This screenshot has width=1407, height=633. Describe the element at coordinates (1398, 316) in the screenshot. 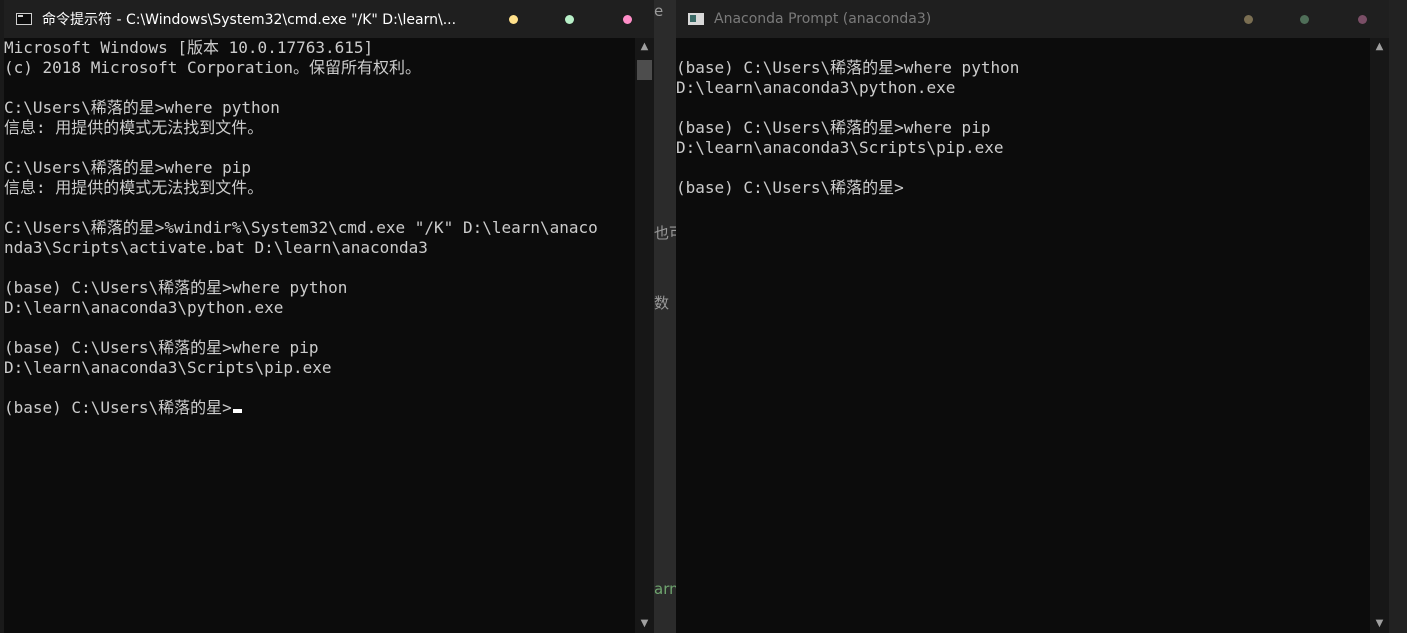

I see `background-window-edge` at that location.